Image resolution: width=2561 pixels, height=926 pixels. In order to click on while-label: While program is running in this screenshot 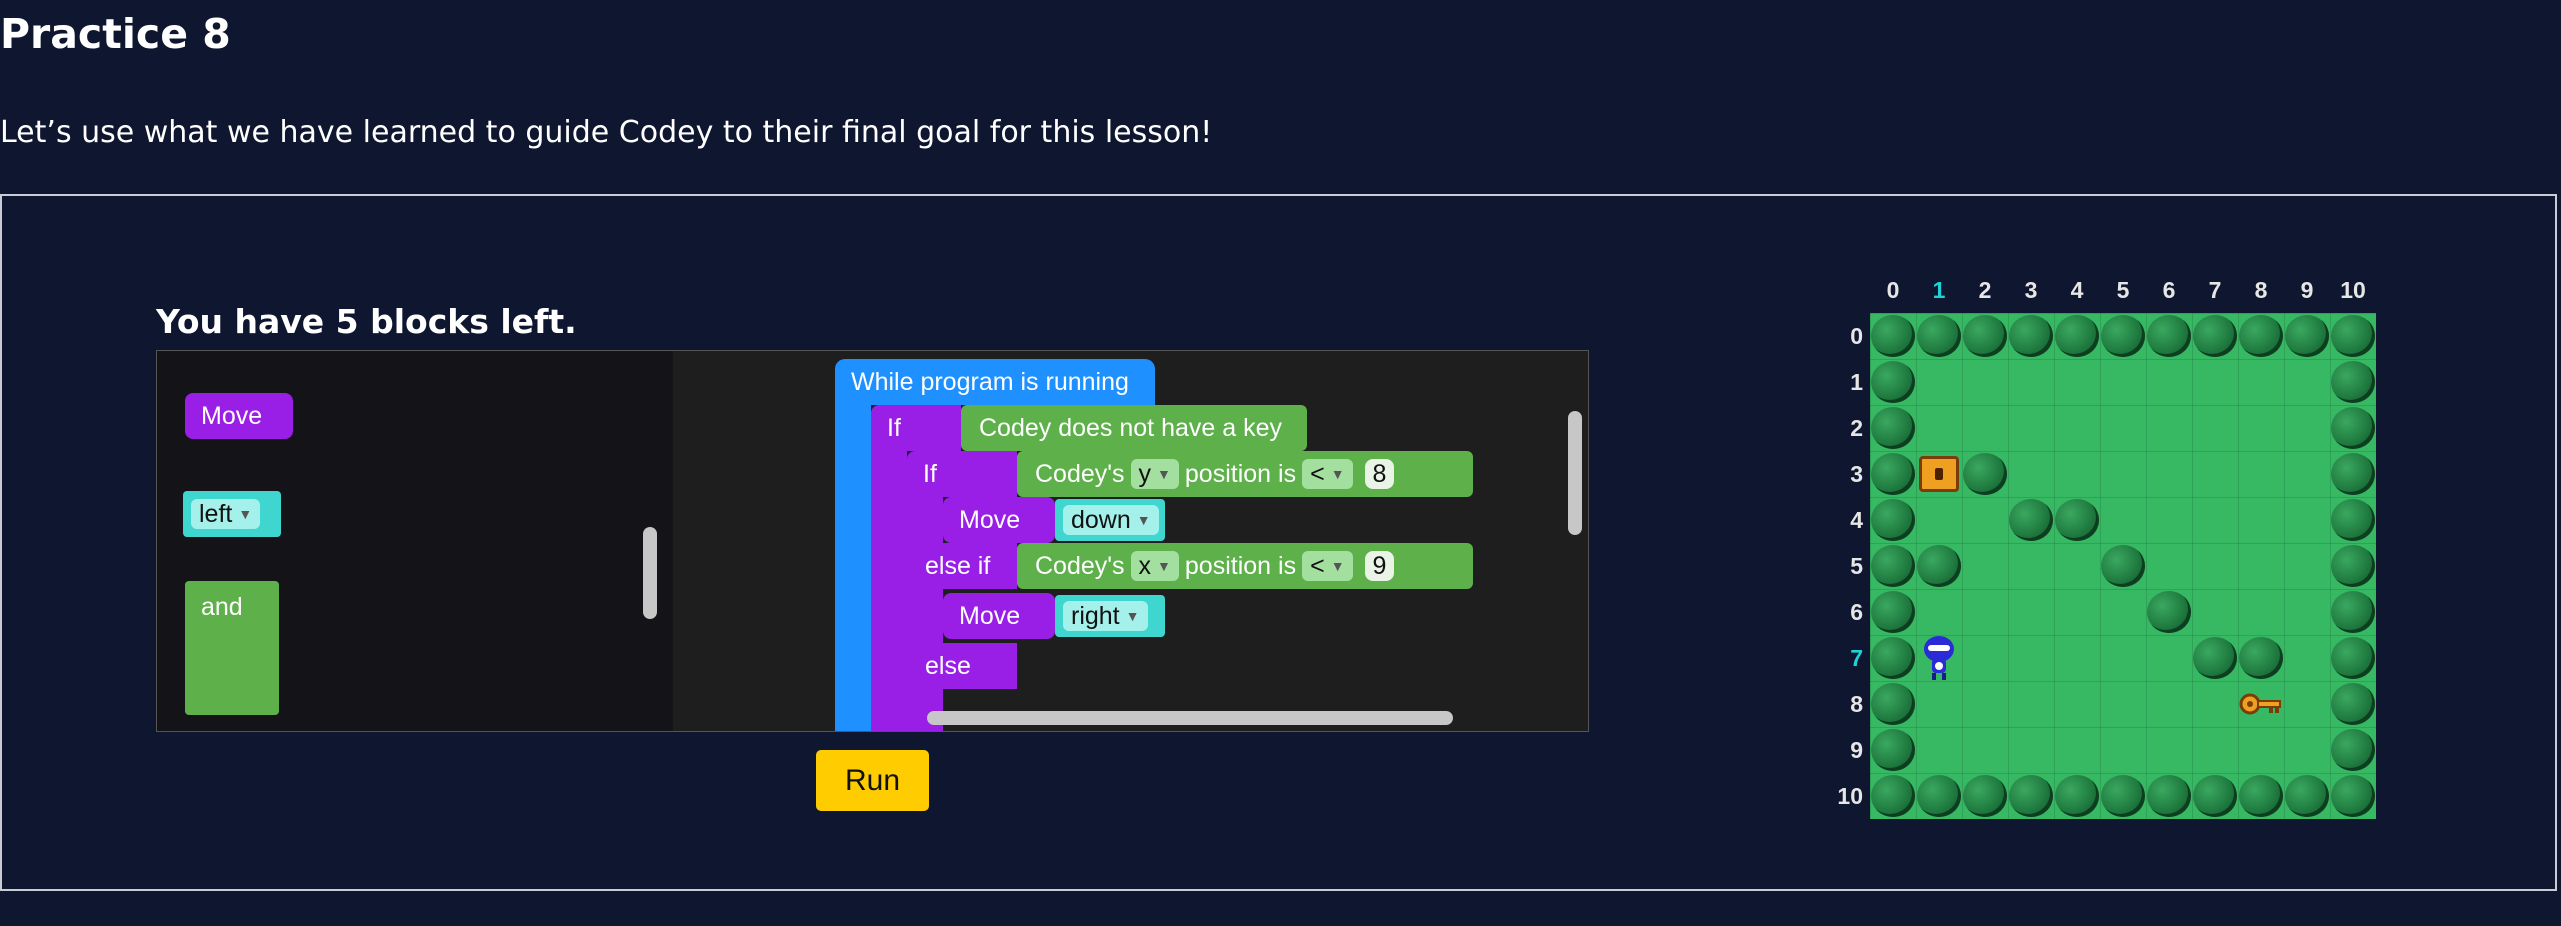, I will do `click(990, 381)`.